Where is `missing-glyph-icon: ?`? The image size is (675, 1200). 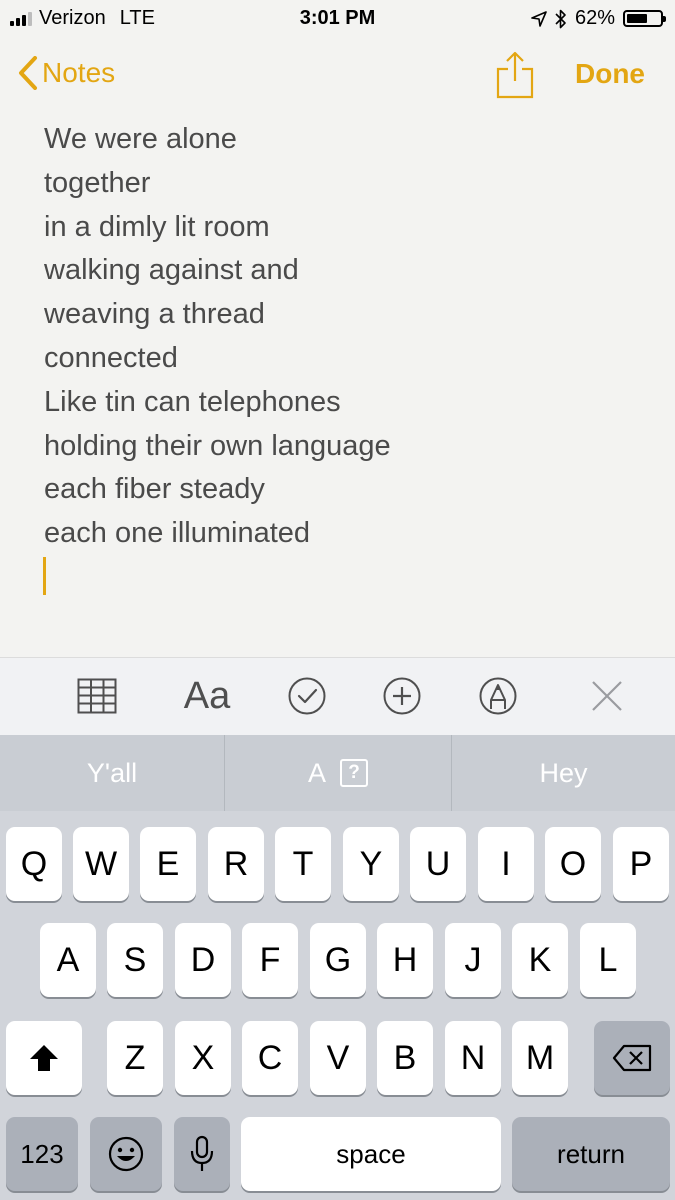 missing-glyph-icon: ? is located at coordinates (354, 773).